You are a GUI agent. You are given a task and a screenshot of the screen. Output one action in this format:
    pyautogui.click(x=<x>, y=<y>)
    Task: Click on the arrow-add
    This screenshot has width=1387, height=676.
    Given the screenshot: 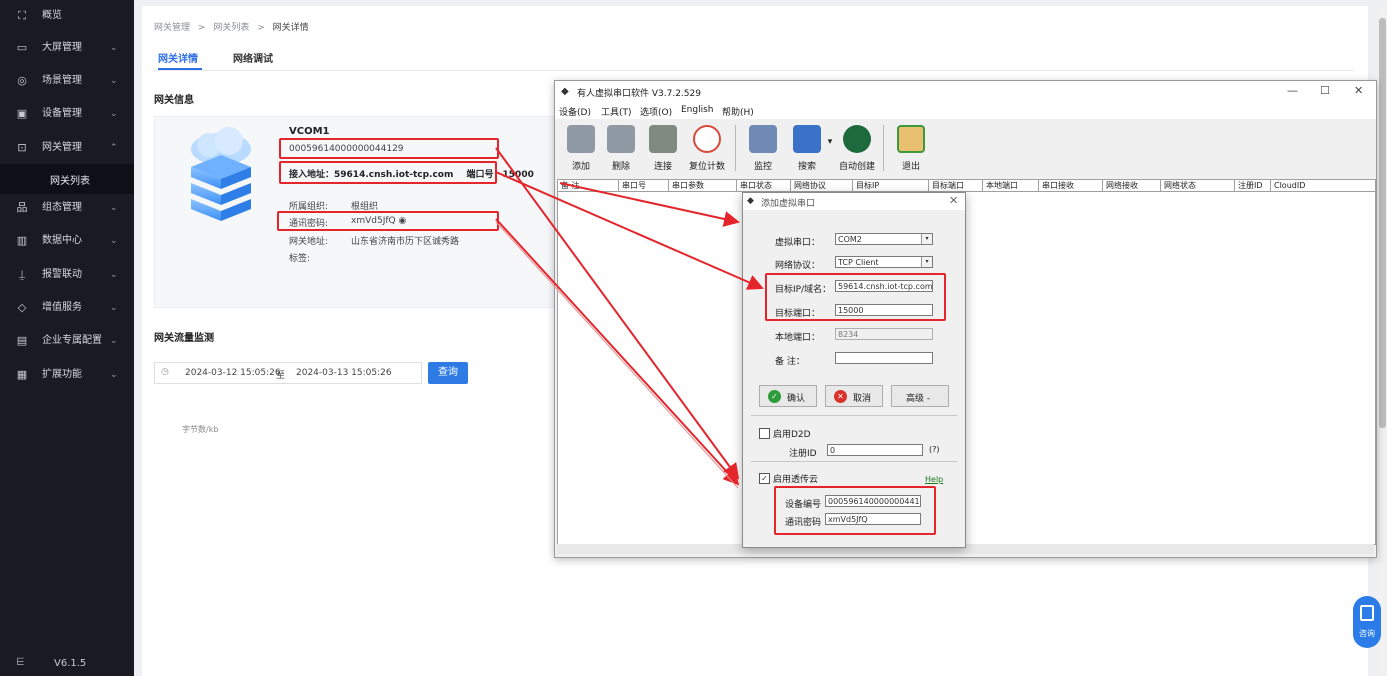 What is the action you would take?
    pyautogui.click(x=649, y=204)
    